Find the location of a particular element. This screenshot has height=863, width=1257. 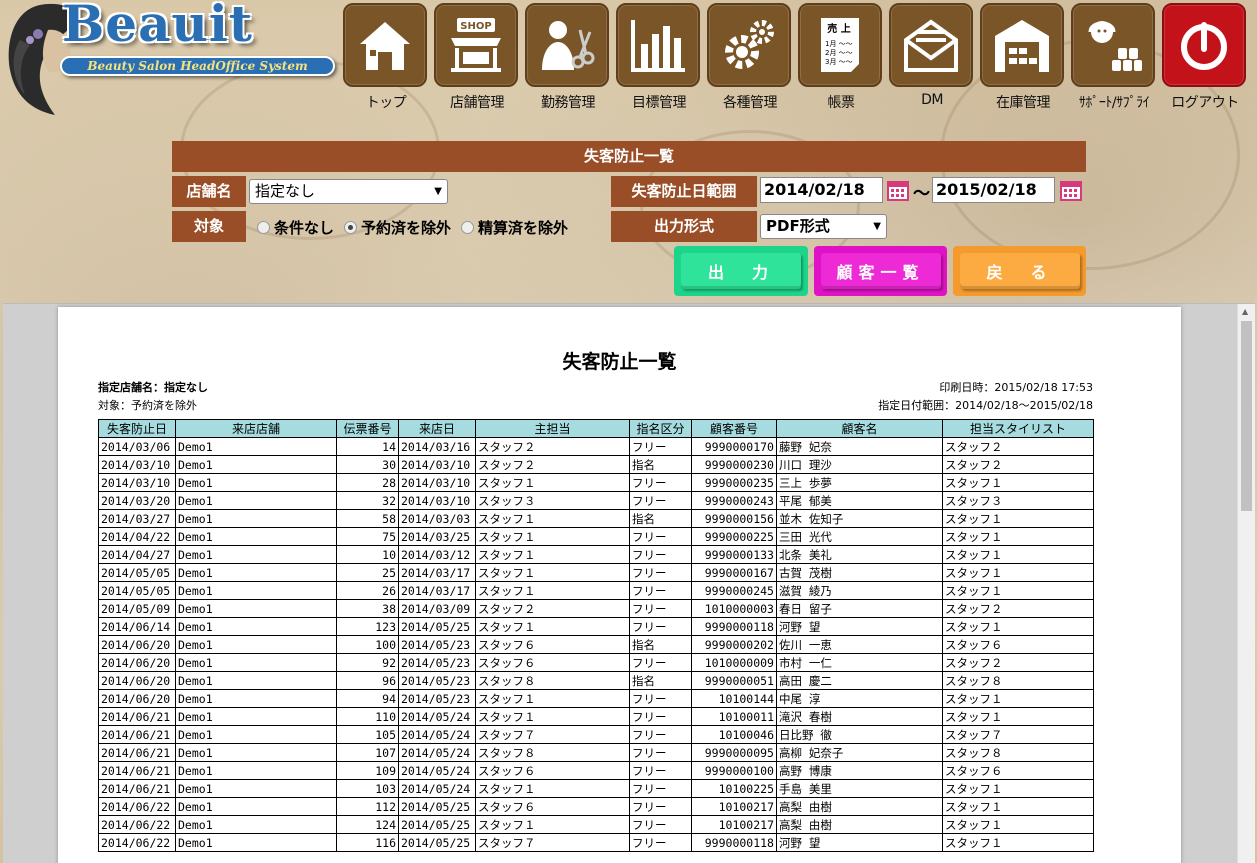

table-cell: スタッフ６ is located at coordinates (552, 644).